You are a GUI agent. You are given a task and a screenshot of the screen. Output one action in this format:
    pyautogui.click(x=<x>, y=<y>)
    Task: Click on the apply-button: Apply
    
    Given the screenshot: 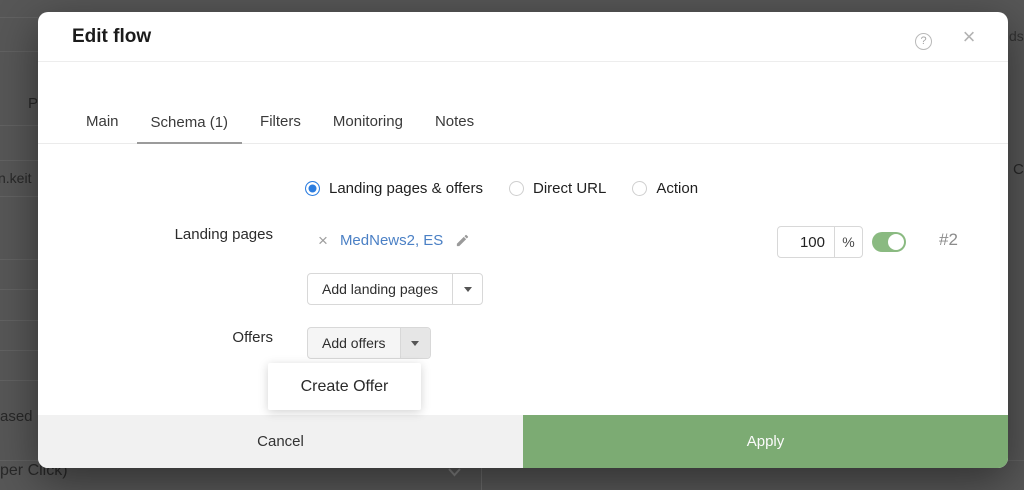 What is the action you would take?
    pyautogui.click(x=765, y=441)
    